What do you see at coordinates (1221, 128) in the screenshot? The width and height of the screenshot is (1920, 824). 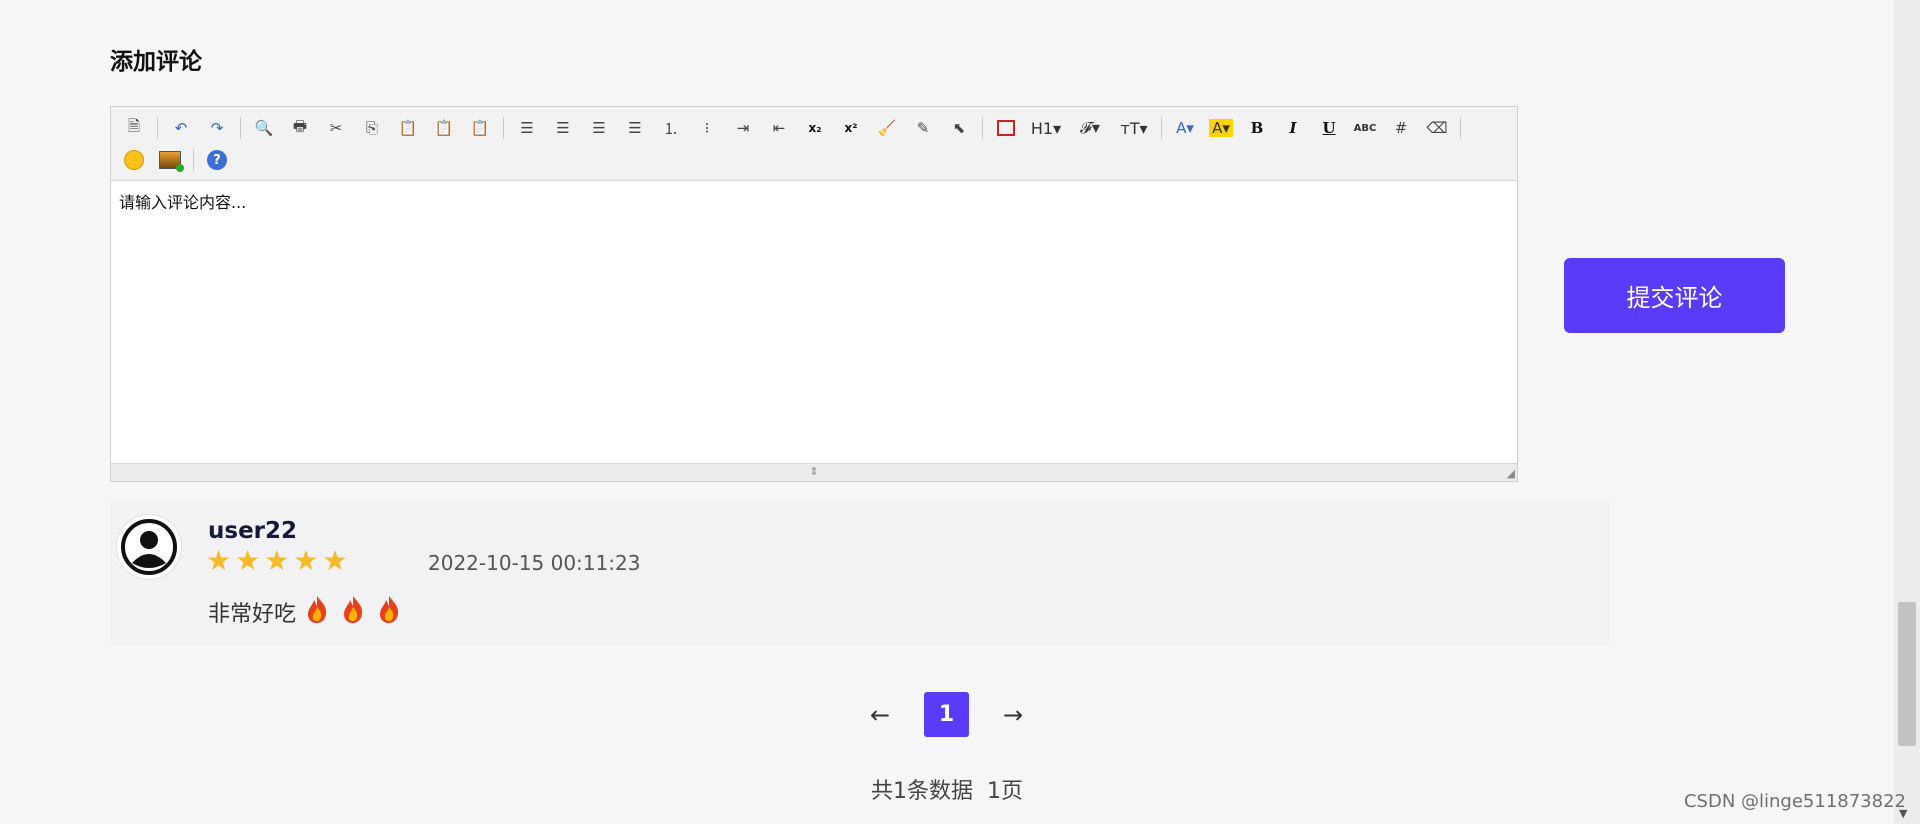 I see `highlight-color-icon: A▾` at bounding box center [1221, 128].